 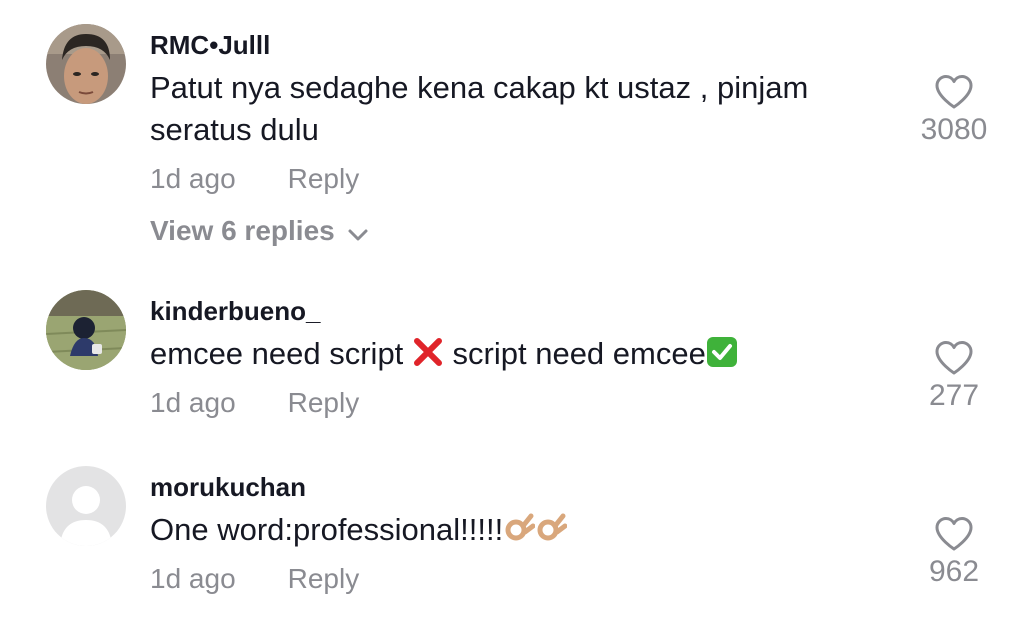 What do you see at coordinates (428, 357) in the screenshot?
I see `red-cross-mark-icon` at bounding box center [428, 357].